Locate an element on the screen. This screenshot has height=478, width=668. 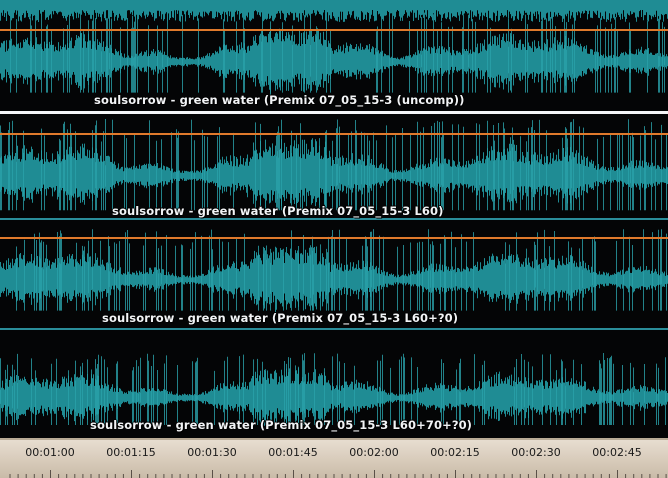
ruler-top-edge is located at coordinates (334, 442).